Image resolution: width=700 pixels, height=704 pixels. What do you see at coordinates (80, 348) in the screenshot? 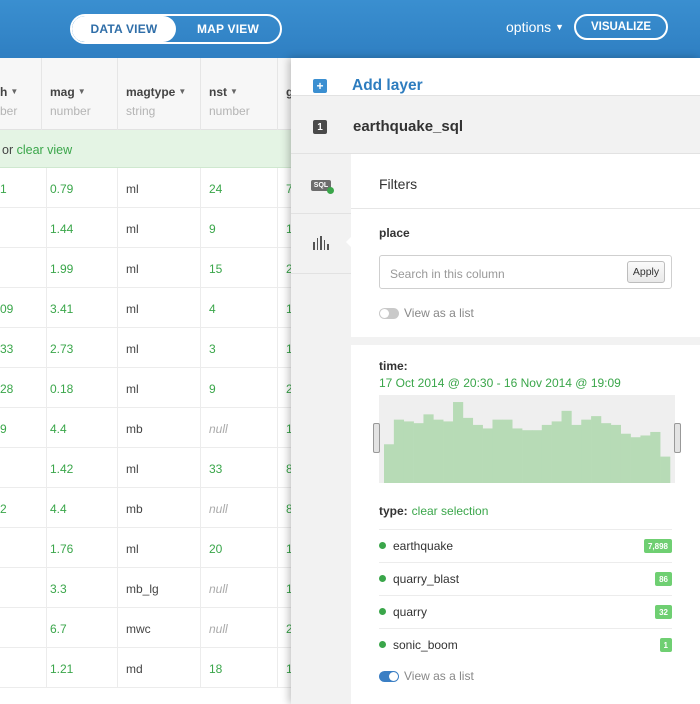
I see `table-cell: 2.73` at bounding box center [80, 348].